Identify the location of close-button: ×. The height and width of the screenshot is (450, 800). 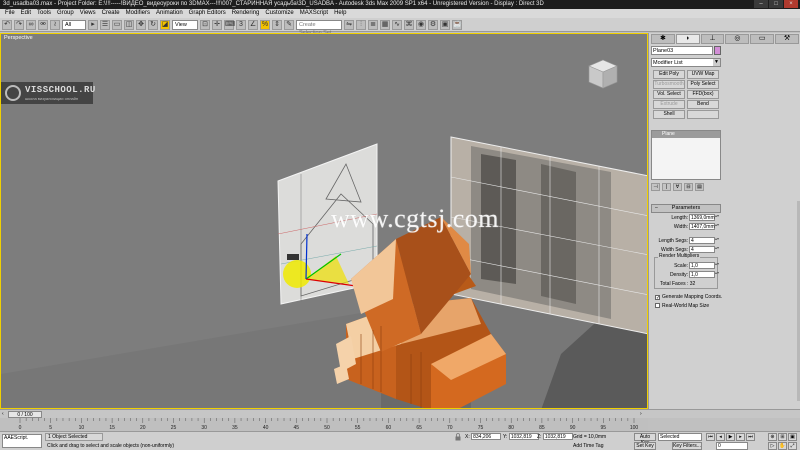
(791, 4).